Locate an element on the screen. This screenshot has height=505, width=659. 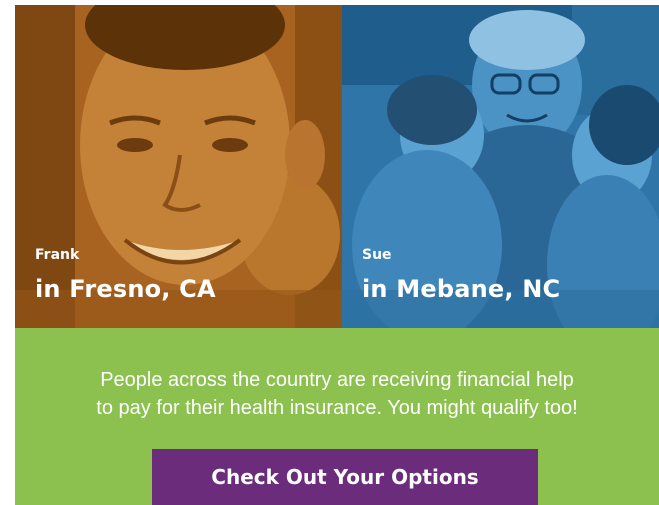
check-options-button: Check Out Your Options is located at coordinates (345, 477).